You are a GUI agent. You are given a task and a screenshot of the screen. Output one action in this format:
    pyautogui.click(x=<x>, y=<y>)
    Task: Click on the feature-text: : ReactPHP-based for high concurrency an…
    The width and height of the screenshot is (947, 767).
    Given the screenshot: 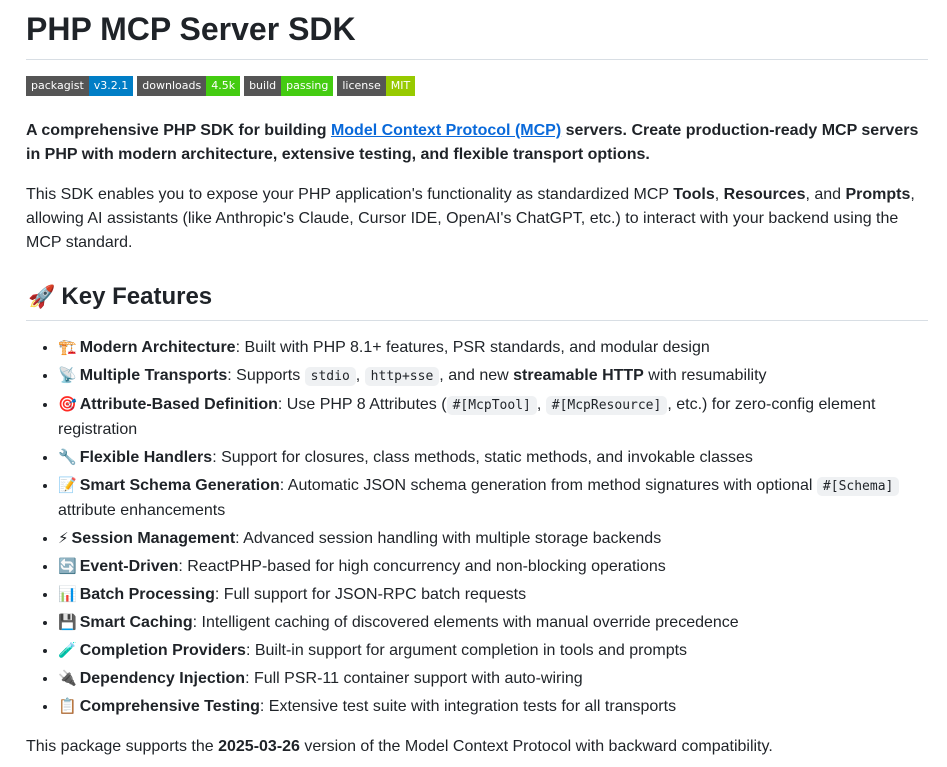 What is the action you would take?
    pyautogui.click(x=422, y=566)
    